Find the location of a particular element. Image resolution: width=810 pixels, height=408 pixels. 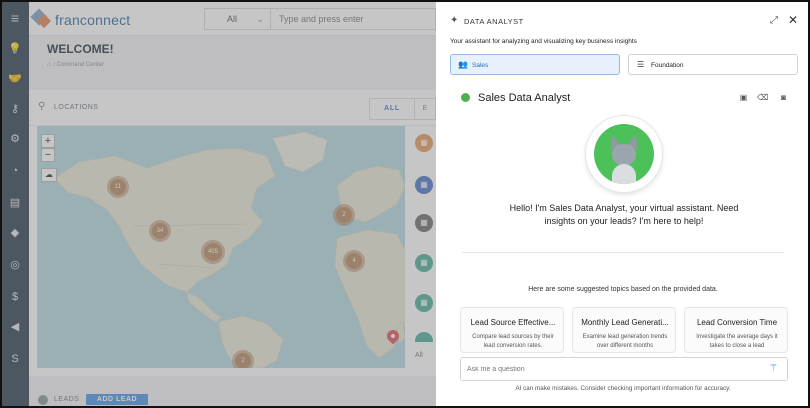

panel-title: DATA ANALYST is located at coordinates (494, 21).